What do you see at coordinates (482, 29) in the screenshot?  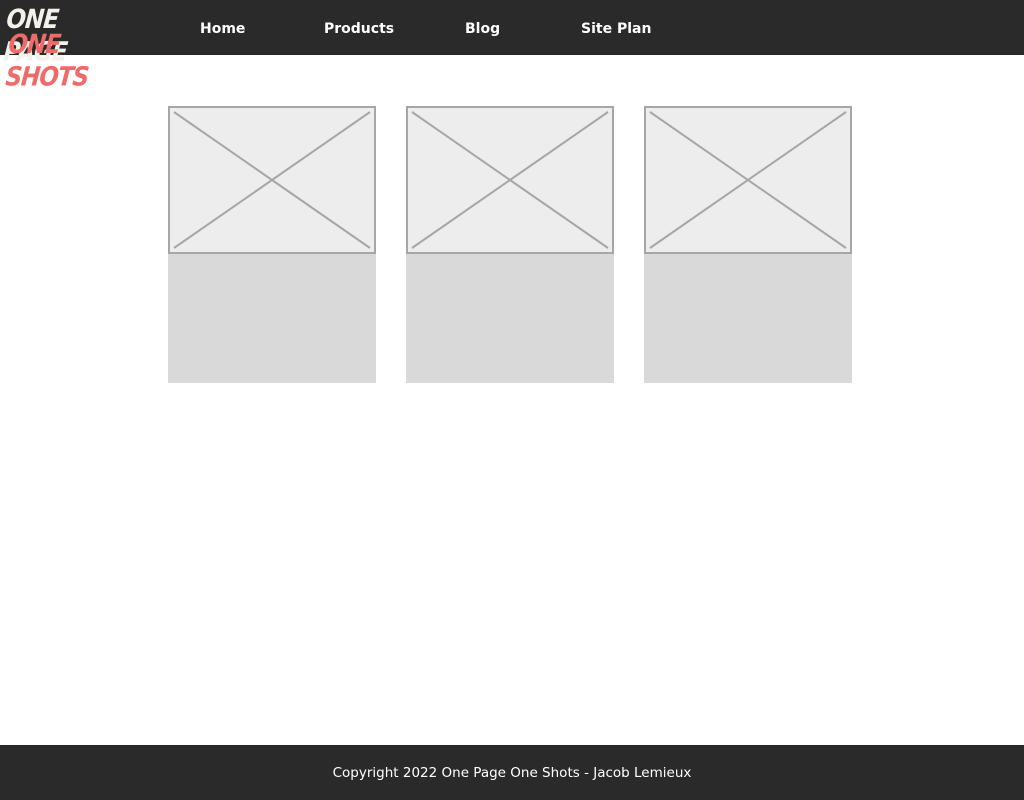 I see `nav-blog-link: Blog` at bounding box center [482, 29].